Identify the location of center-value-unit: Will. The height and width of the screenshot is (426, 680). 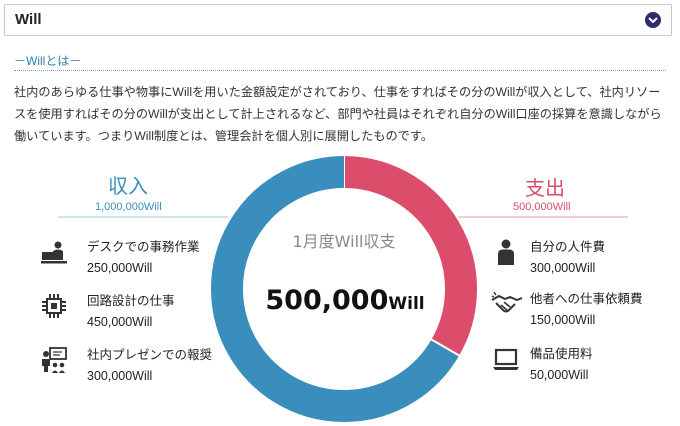
(406, 304).